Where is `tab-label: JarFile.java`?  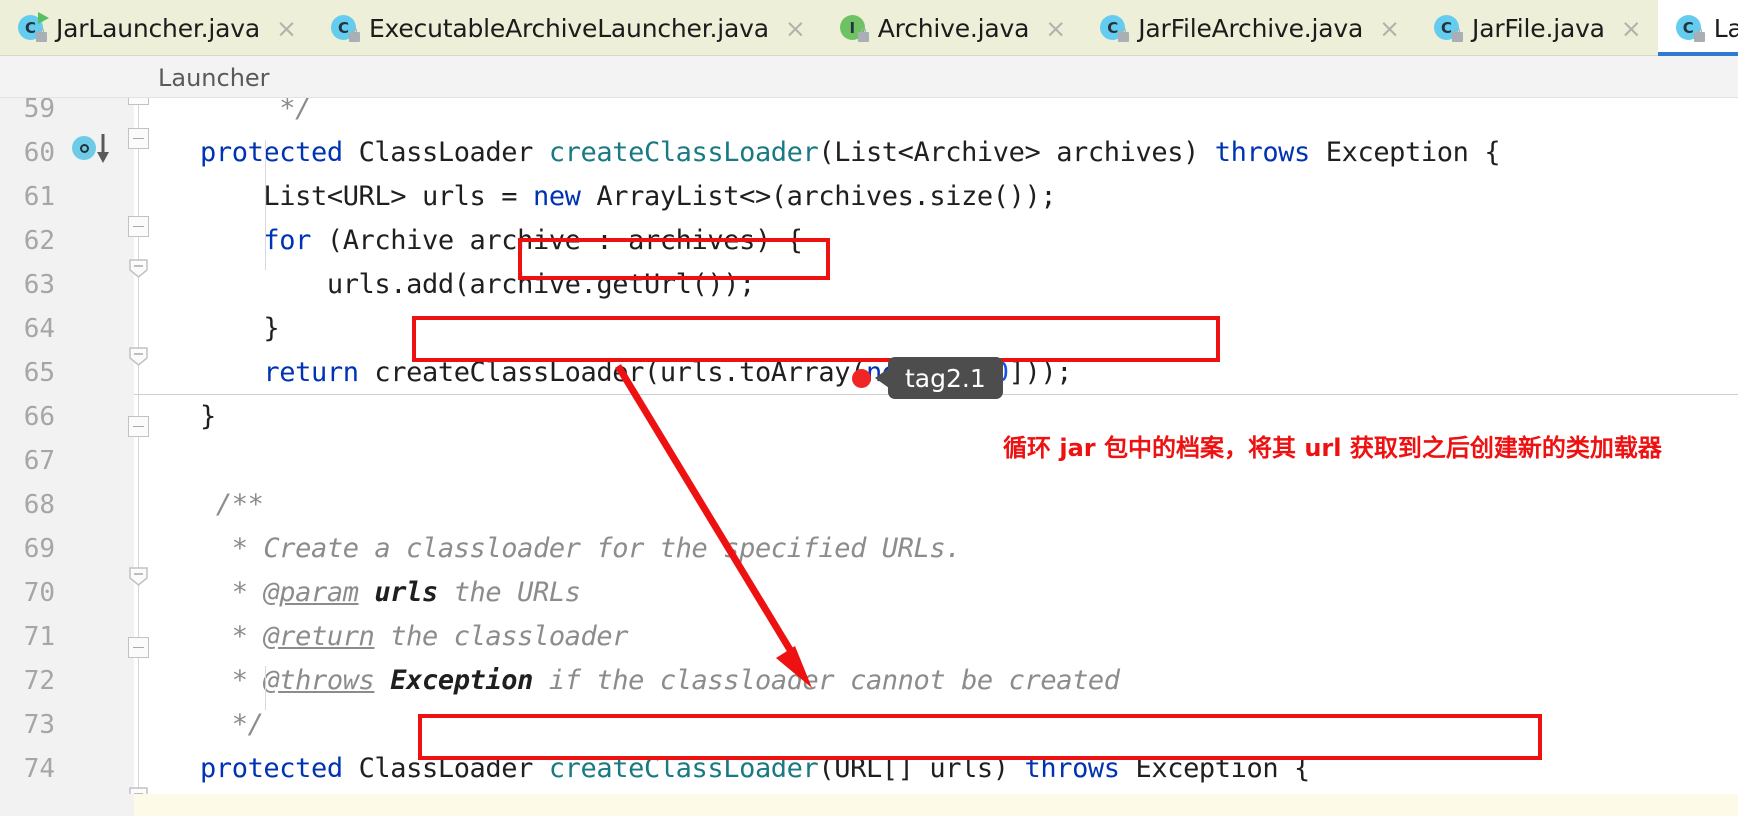
tab-label: JarFile.java is located at coordinates (1538, 28).